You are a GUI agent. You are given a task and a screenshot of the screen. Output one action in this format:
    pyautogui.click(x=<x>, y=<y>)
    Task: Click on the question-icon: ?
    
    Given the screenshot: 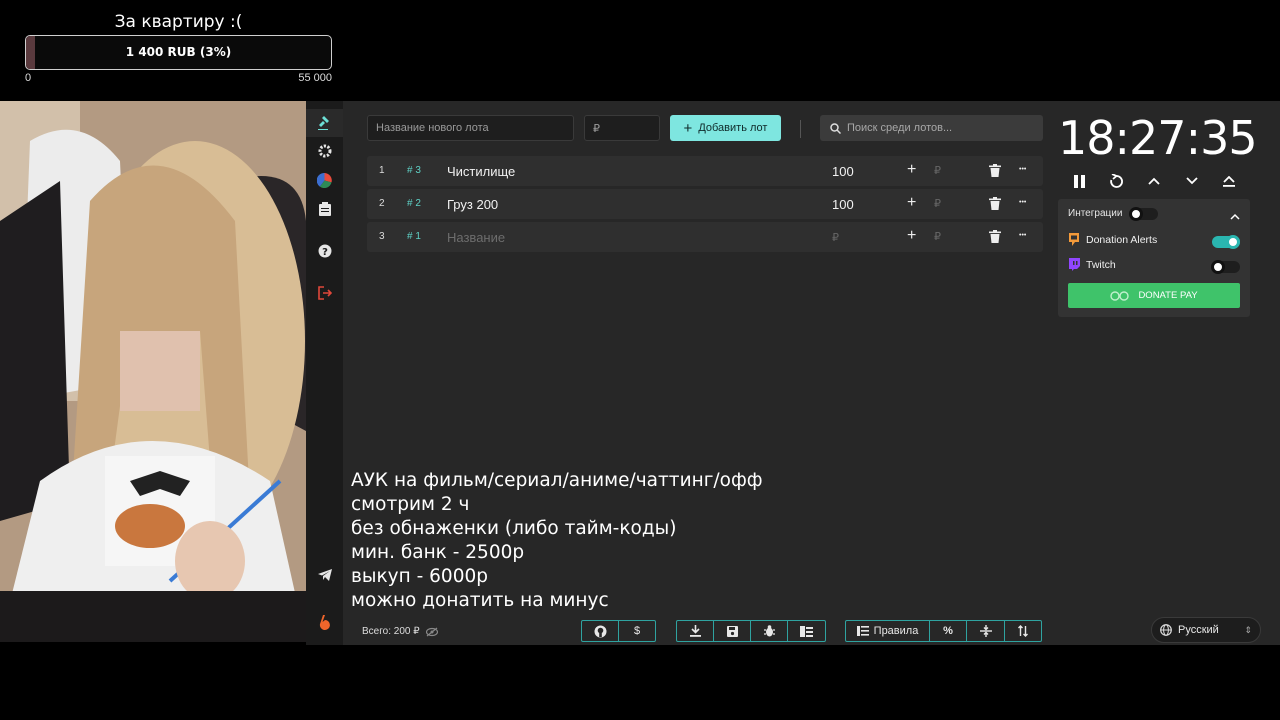 What is the action you would take?
    pyautogui.click(x=324, y=251)
    